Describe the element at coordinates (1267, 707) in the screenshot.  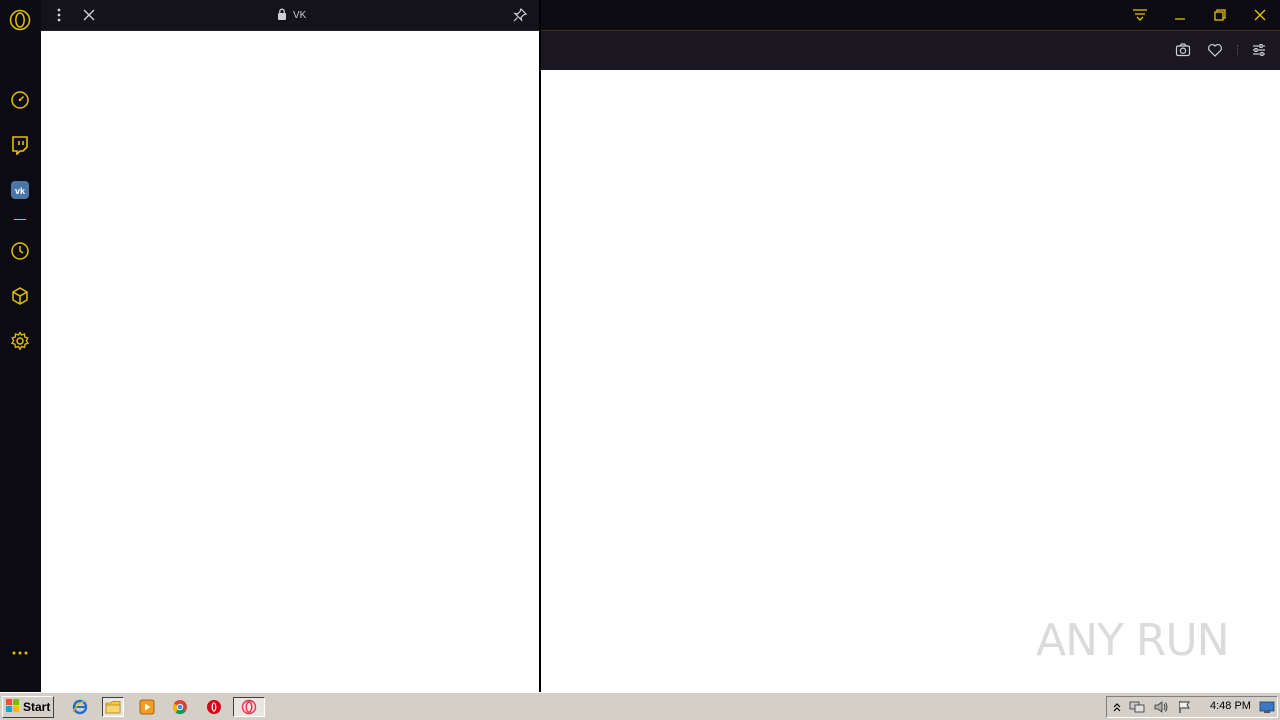
I see `show-desktop-icon` at that location.